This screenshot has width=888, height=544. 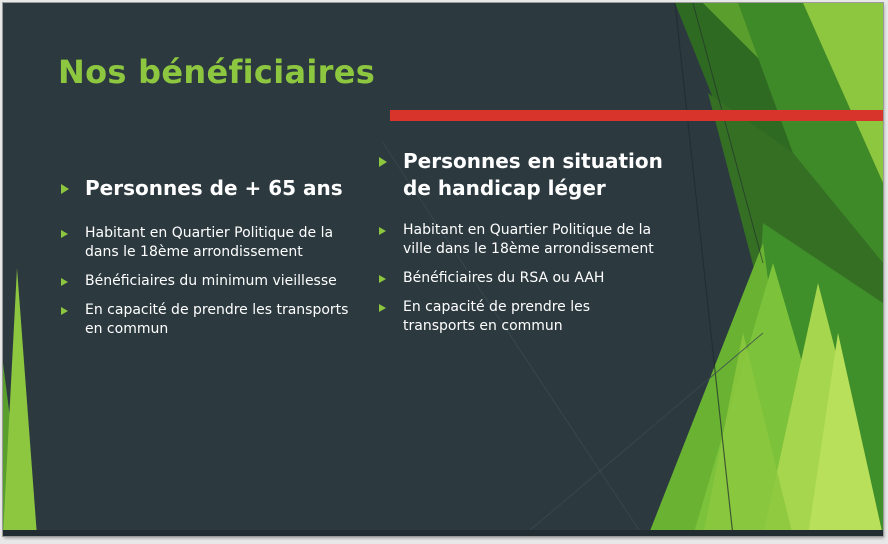 I want to click on list-item: Bénéficiaires du minimum vieillesse, so click(x=208, y=281).